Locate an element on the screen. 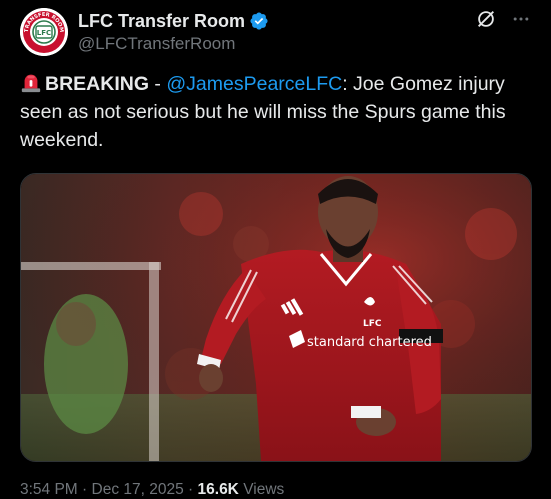 Image resolution: width=551 pixels, height=499 pixels. lfc-transfer-room-logo-icon: LFC TRANSFER ROOM is located at coordinates (44, 32).